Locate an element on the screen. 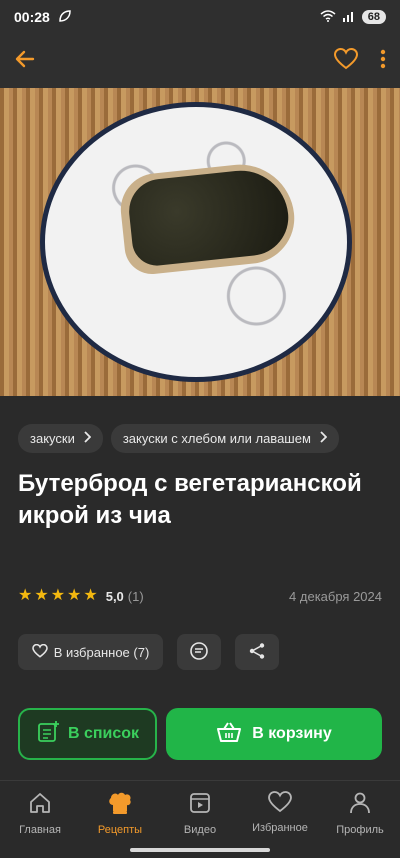 The width and height of the screenshot is (400, 858). nav-home-label: Главная is located at coordinates (40, 830).